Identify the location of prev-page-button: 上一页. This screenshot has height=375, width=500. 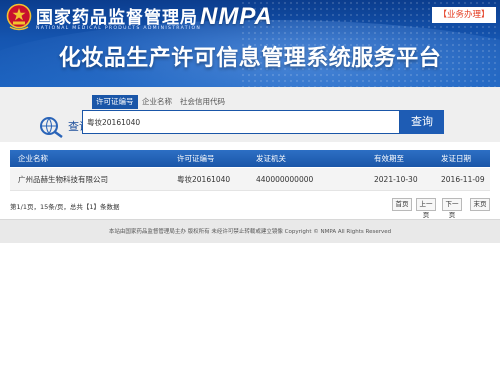
(426, 208).